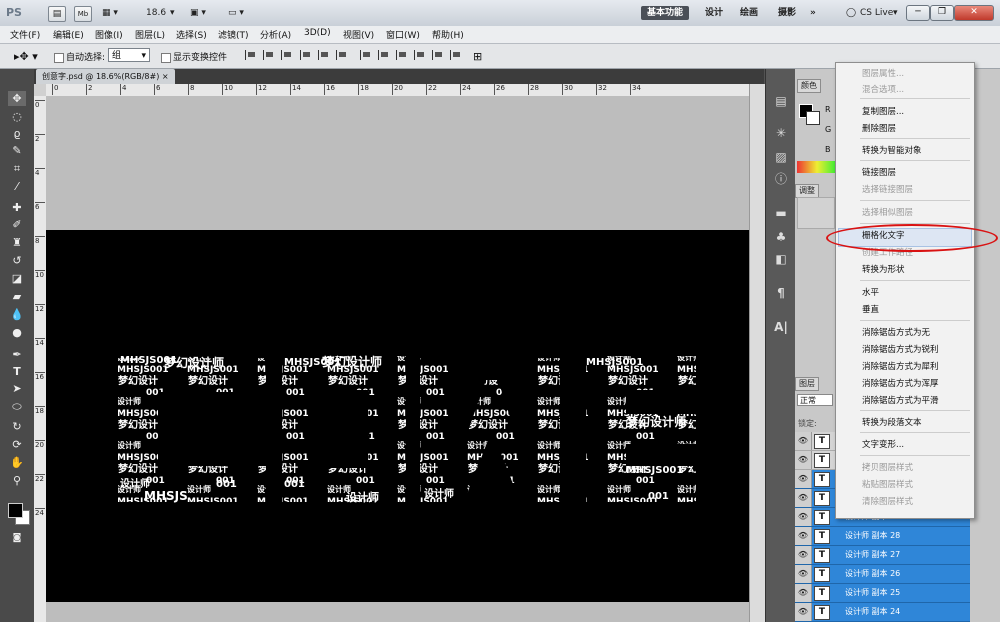  I want to click on context-menu-item: 删除图层, so click(879, 128).